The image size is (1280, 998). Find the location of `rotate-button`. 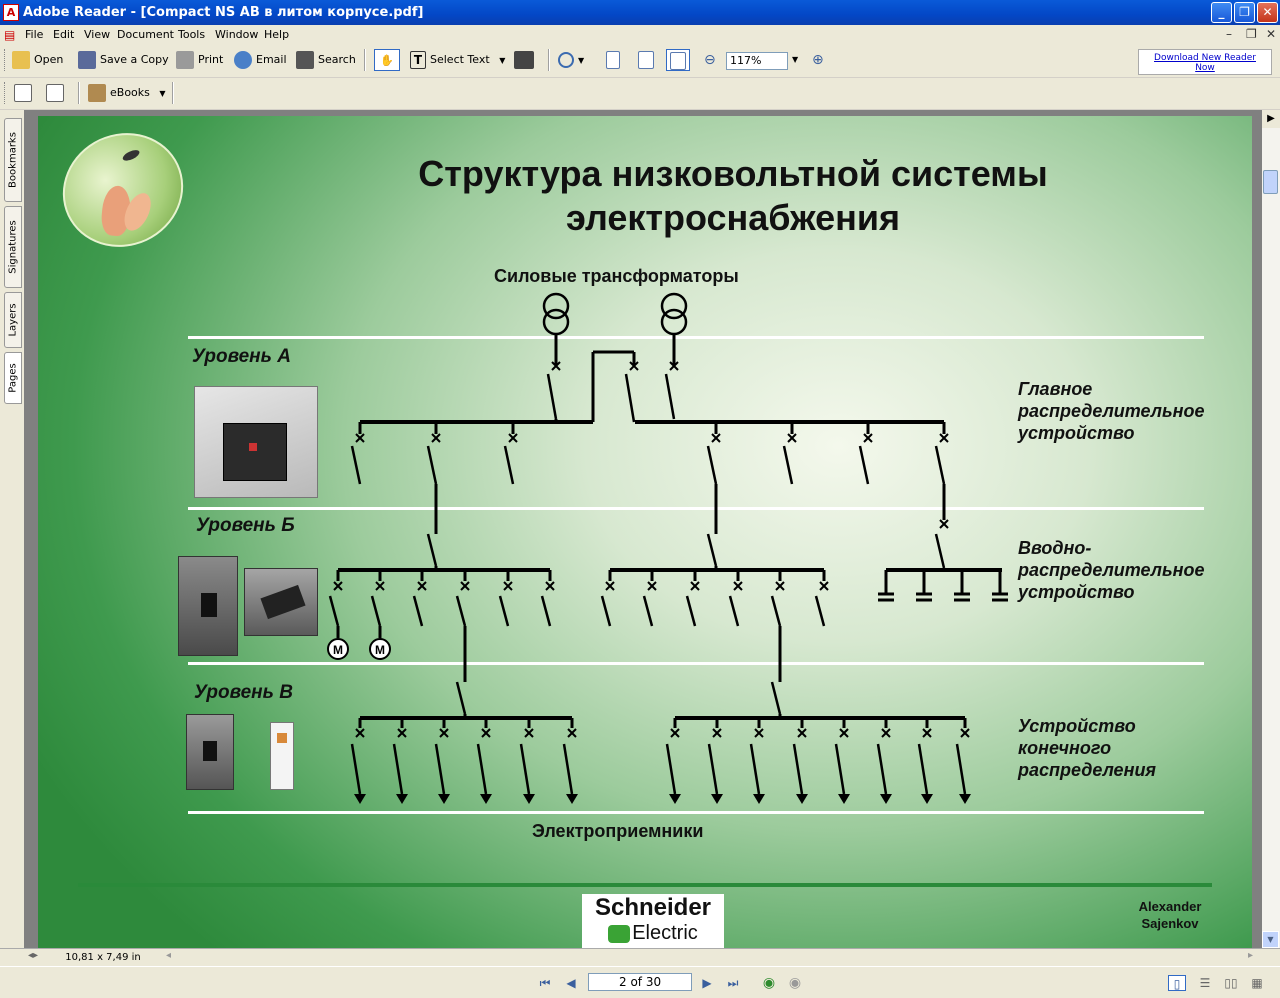

rotate-button is located at coordinates (25, 93).